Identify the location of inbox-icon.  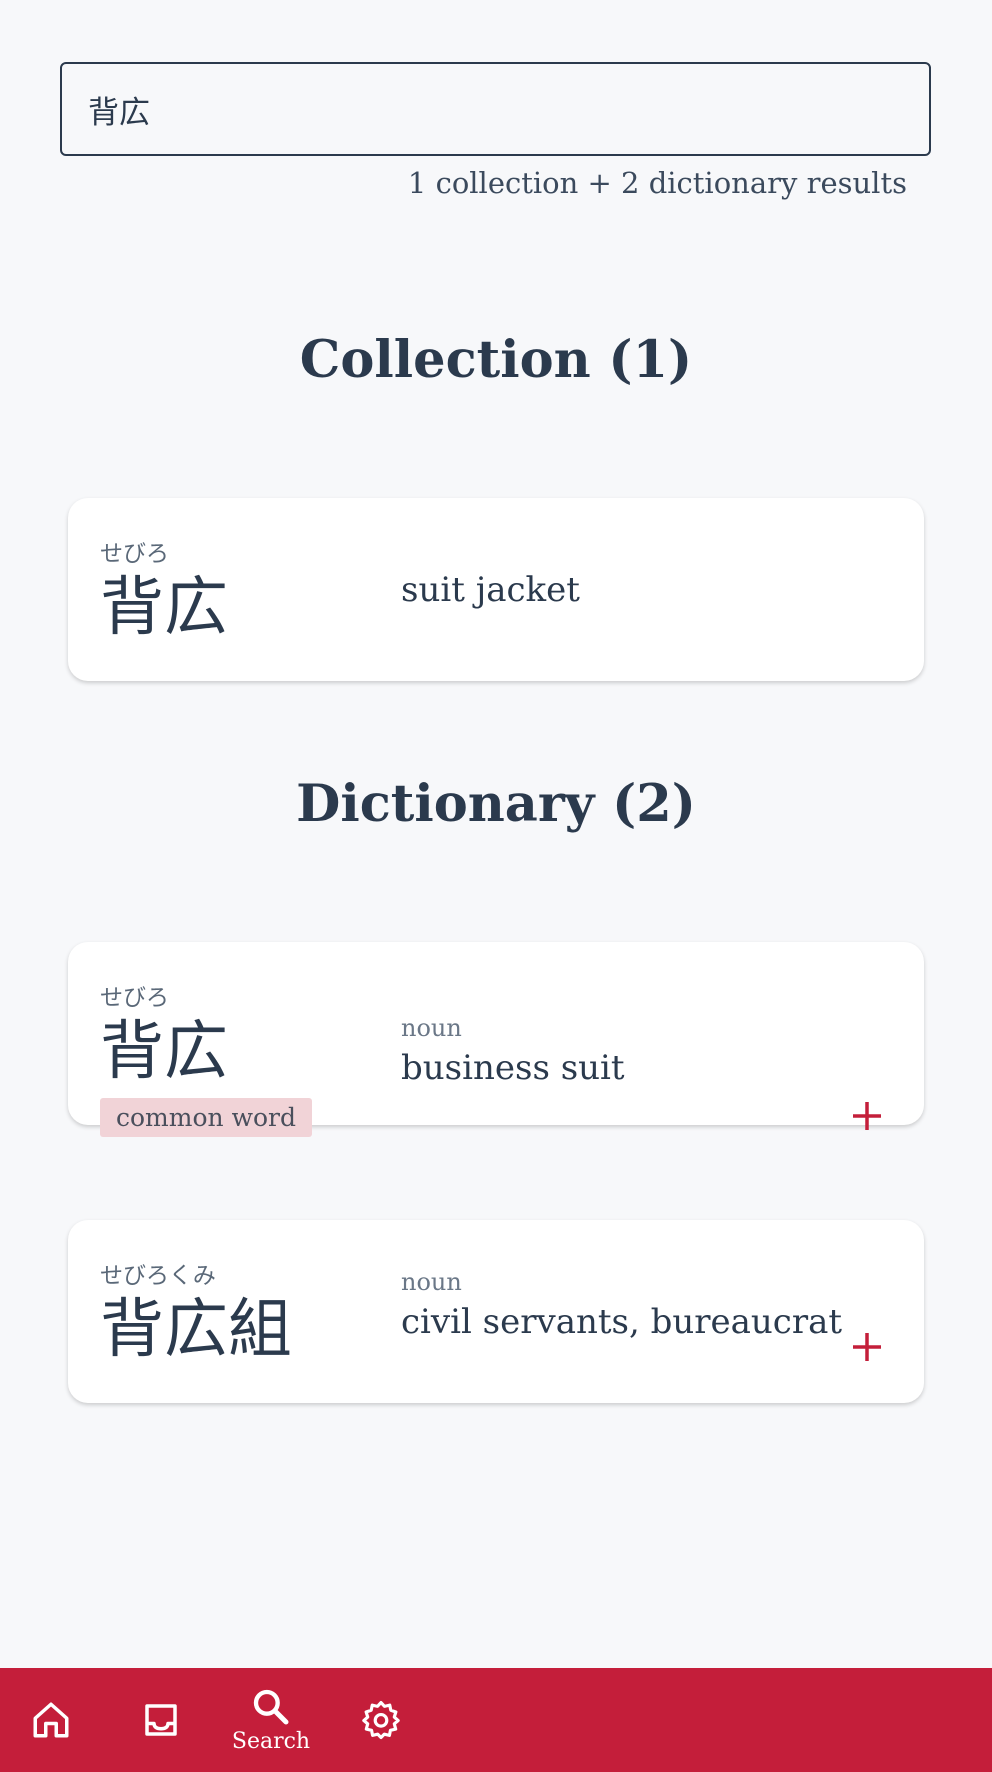
(161, 1720).